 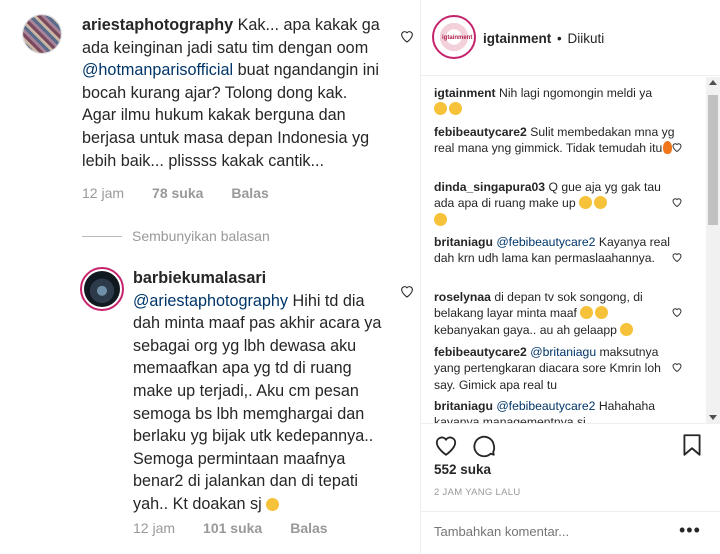 What do you see at coordinates (462, 297) in the screenshot?
I see `comment-username: roselynaa` at bounding box center [462, 297].